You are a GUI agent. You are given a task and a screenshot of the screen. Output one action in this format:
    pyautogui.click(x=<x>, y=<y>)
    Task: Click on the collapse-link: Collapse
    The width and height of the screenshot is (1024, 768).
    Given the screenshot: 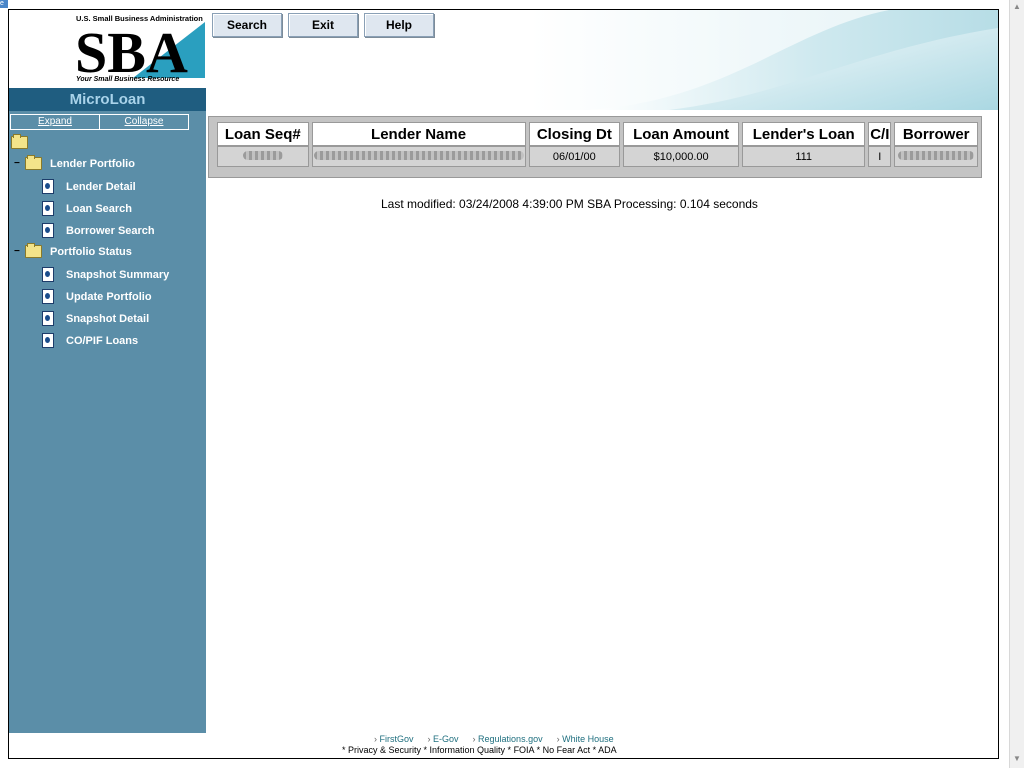 What is the action you would take?
    pyautogui.click(x=143, y=122)
    